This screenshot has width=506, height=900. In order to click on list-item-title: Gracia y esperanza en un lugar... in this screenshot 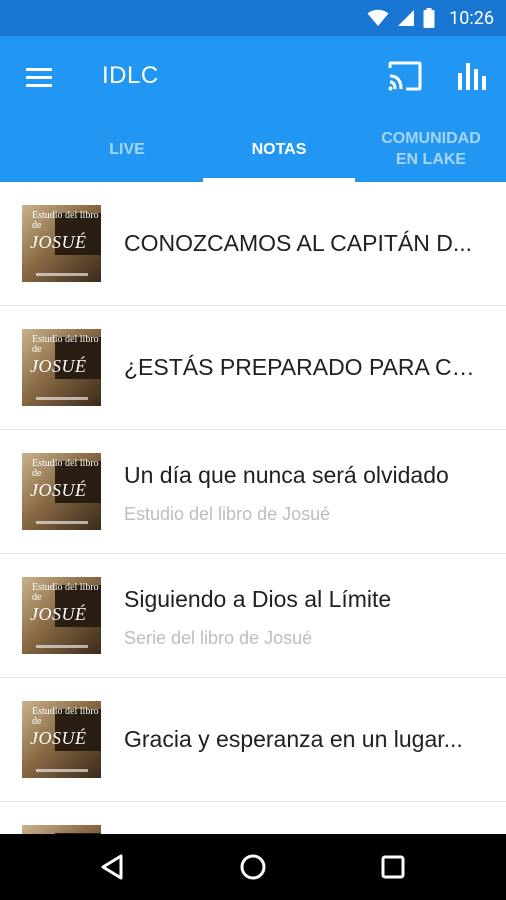, I will do `click(293, 739)`.